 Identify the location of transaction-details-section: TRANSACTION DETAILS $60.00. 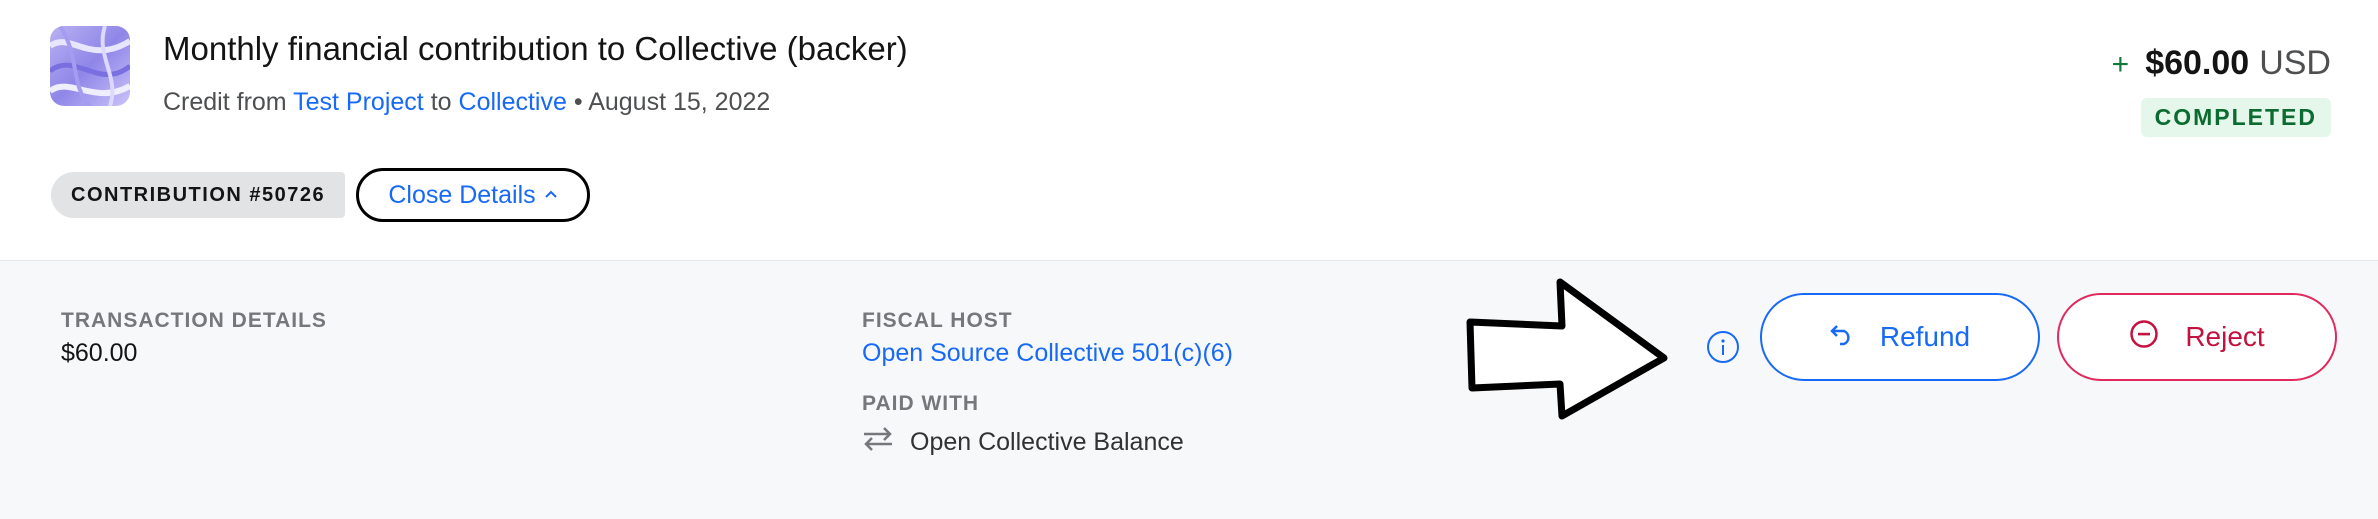
(194, 338).